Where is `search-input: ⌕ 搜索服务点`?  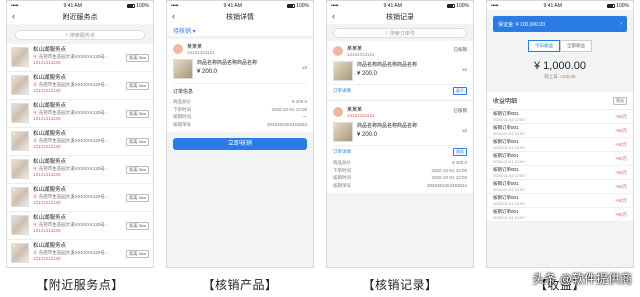
search-input: ⌕ 搜索服务点 is located at coordinates (80, 35).